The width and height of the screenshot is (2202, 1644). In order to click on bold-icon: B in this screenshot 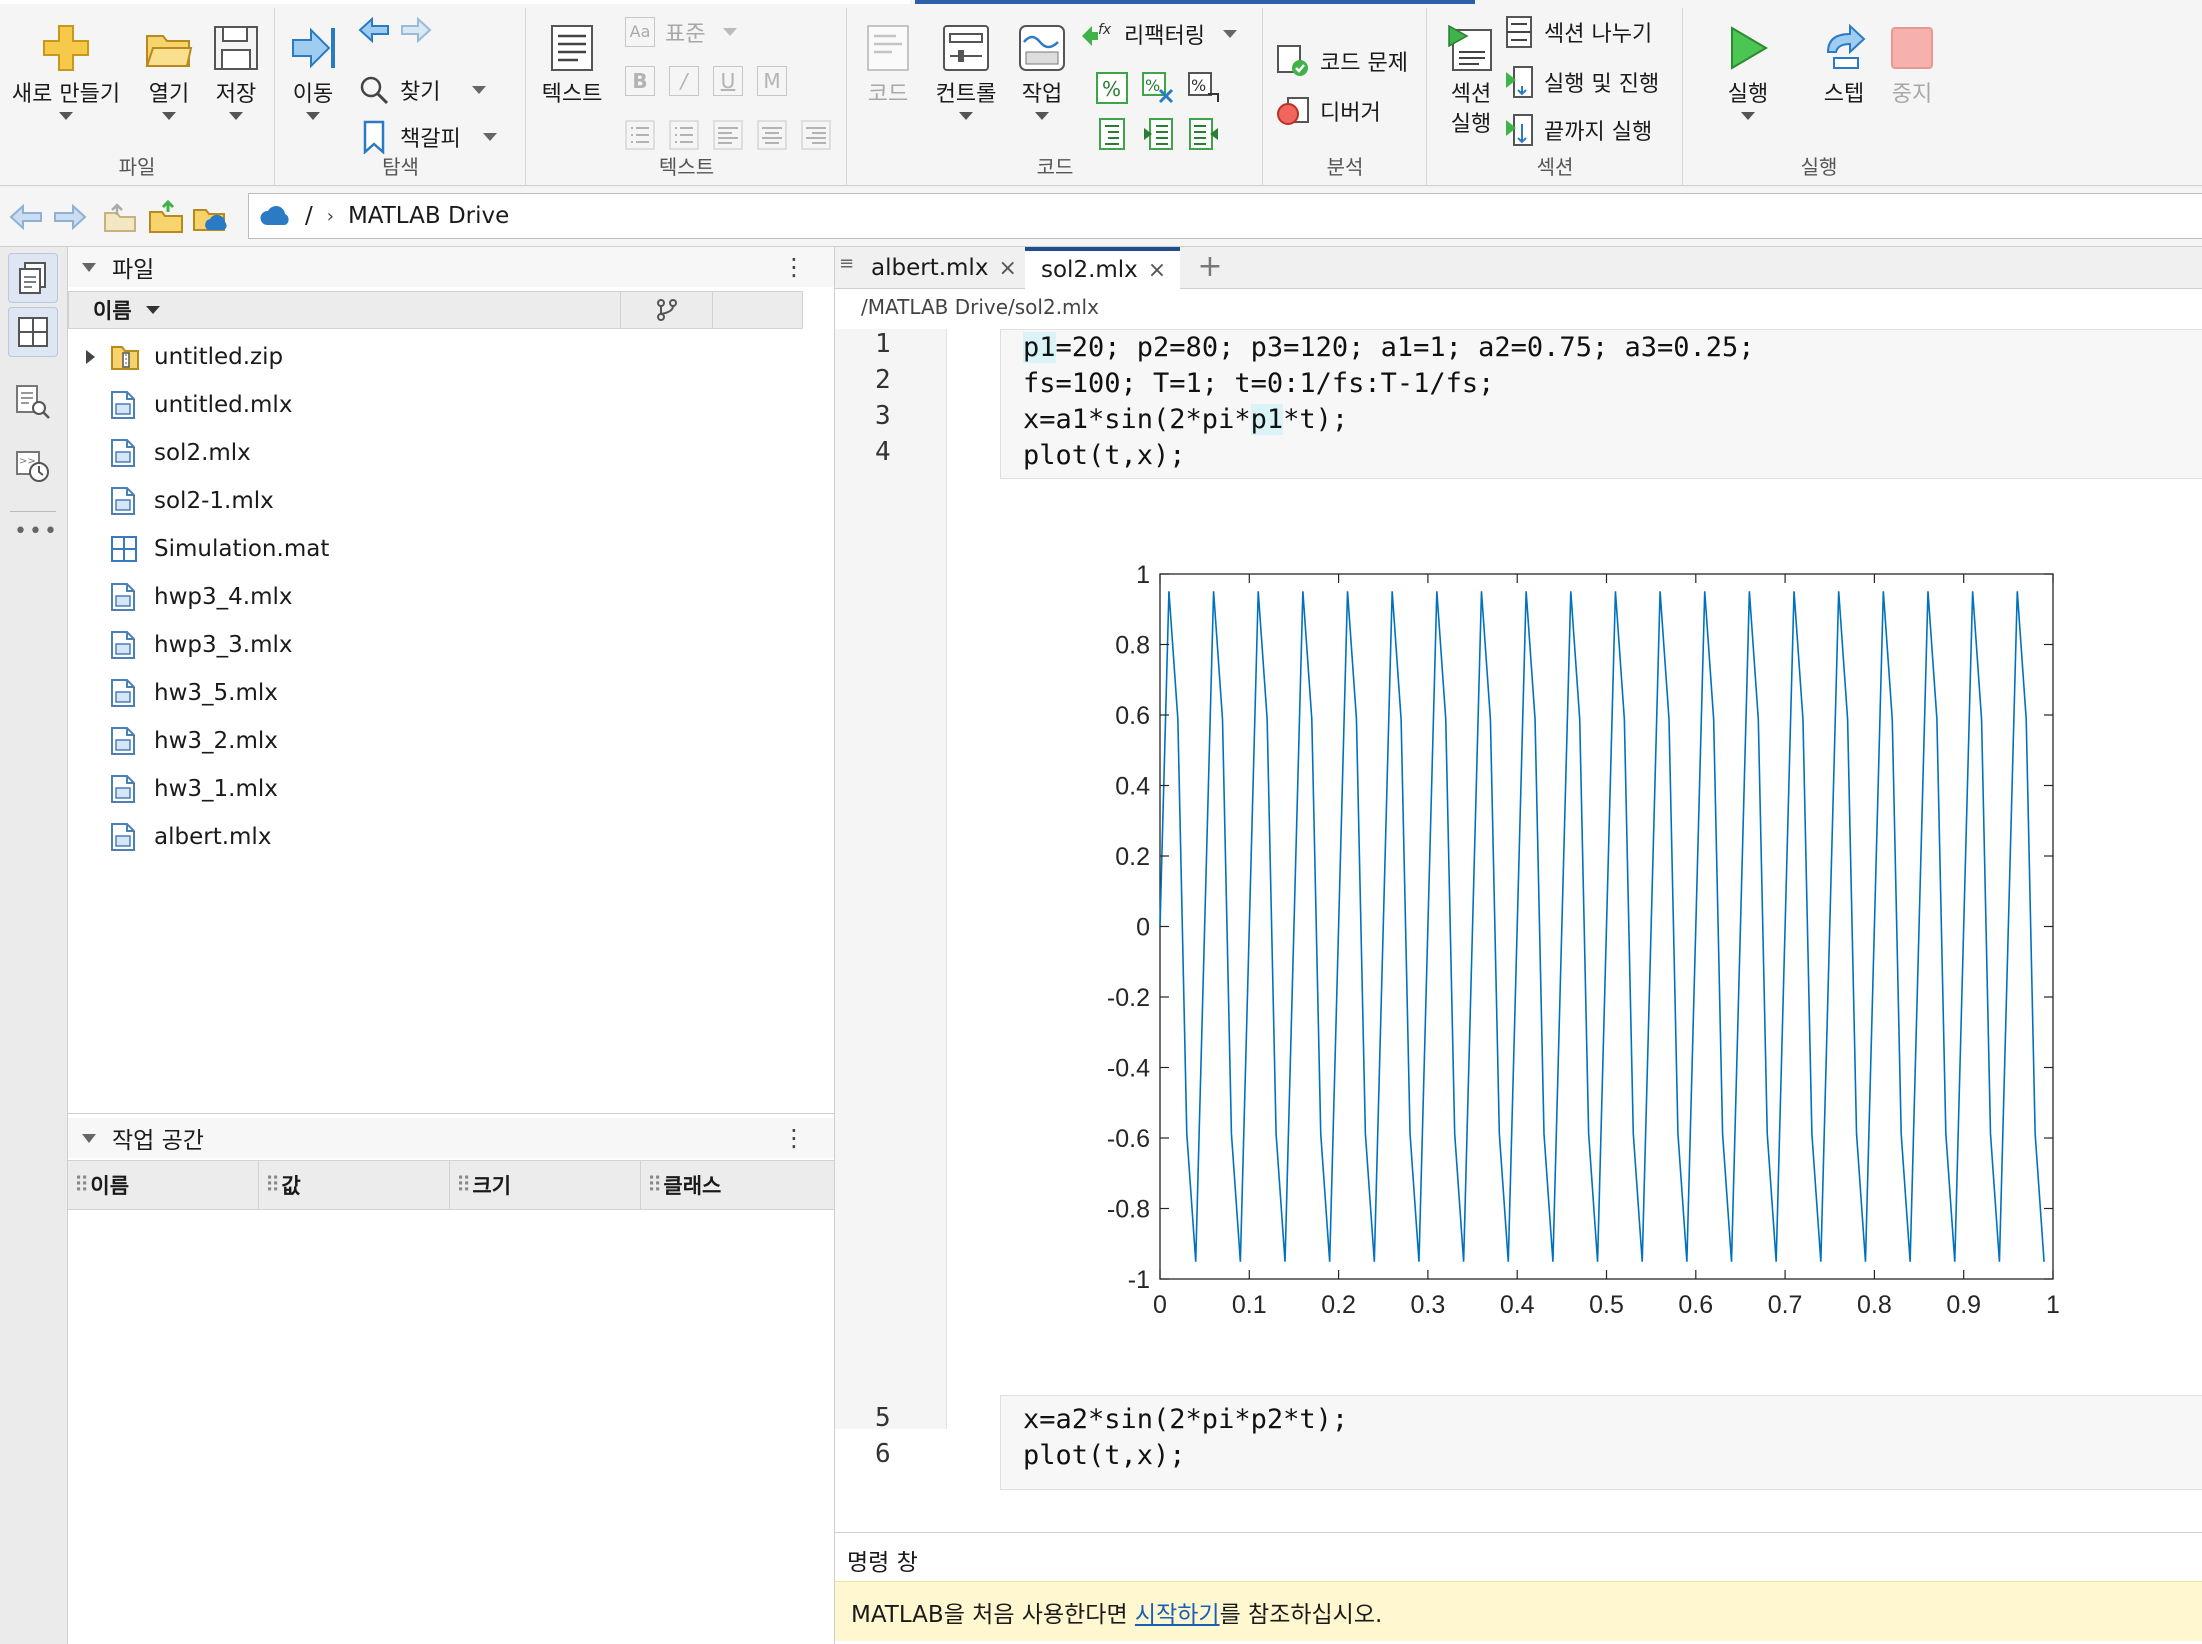, I will do `click(640, 81)`.